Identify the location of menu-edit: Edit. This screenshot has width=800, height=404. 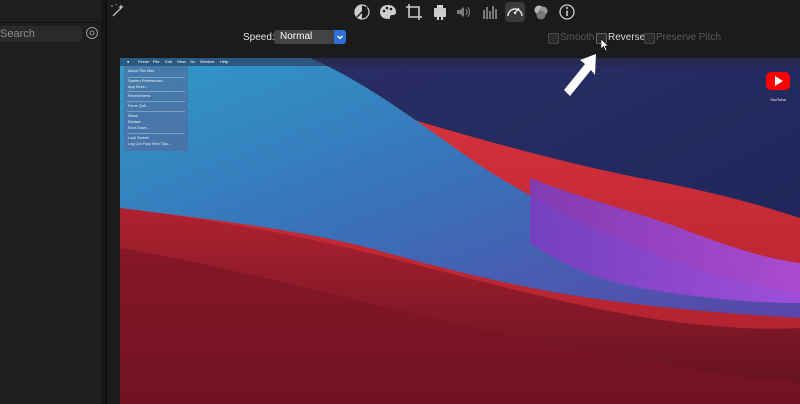
(168, 61).